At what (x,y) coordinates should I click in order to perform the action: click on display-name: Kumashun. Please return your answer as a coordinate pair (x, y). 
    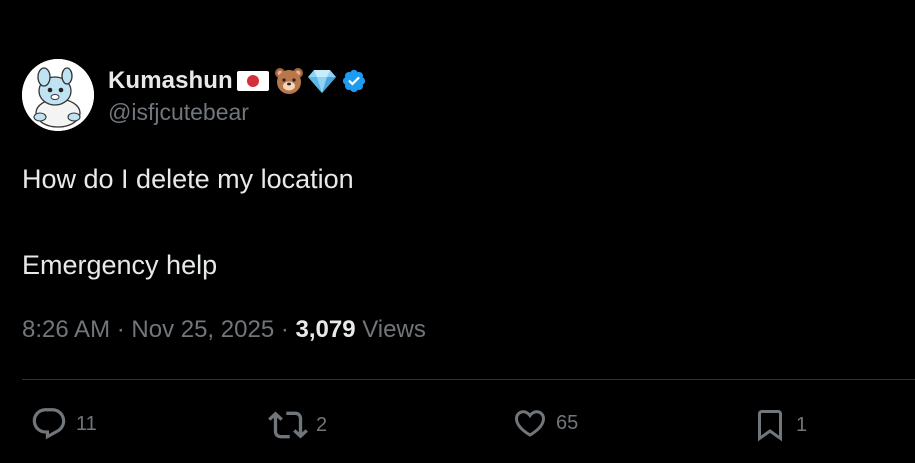
    Looking at the image, I should click on (170, 81).